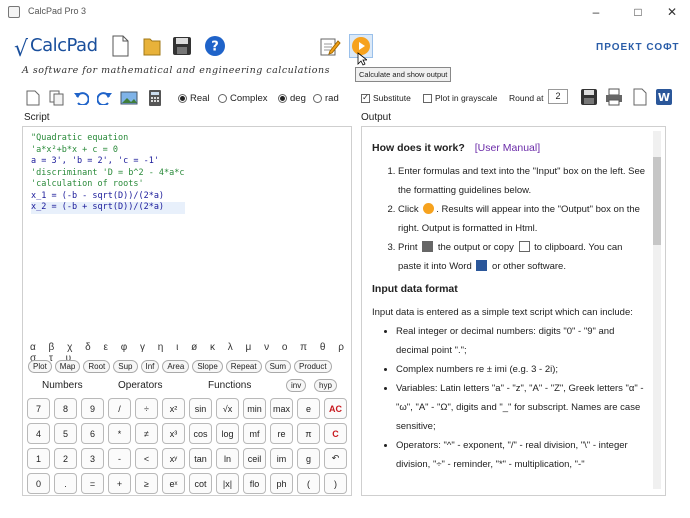 Image resolution: width=690 pixels, height=518 pixels. What do you see at coordinates (254, 408) in the screenshot?
I see `key-button: min` at bounding box center [254, 408].